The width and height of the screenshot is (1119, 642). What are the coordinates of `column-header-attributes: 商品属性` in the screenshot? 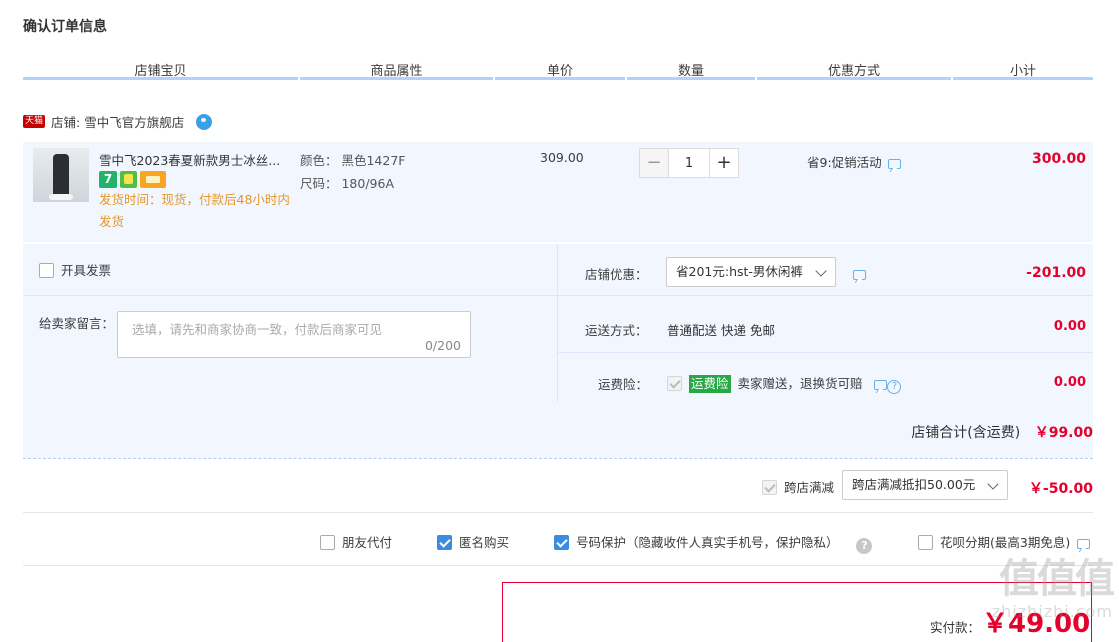 It's located at (396, 70).